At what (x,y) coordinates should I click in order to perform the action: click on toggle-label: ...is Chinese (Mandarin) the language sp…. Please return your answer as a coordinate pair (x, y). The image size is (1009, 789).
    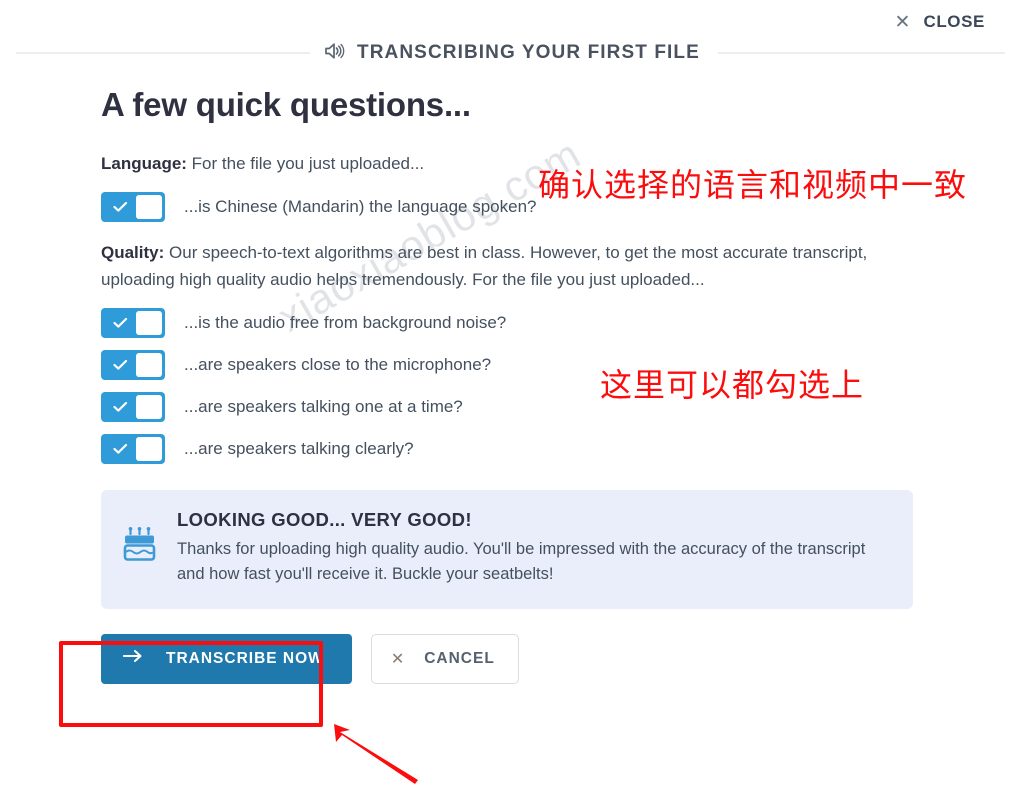
    Looking at the image, I should click on (360, 206).